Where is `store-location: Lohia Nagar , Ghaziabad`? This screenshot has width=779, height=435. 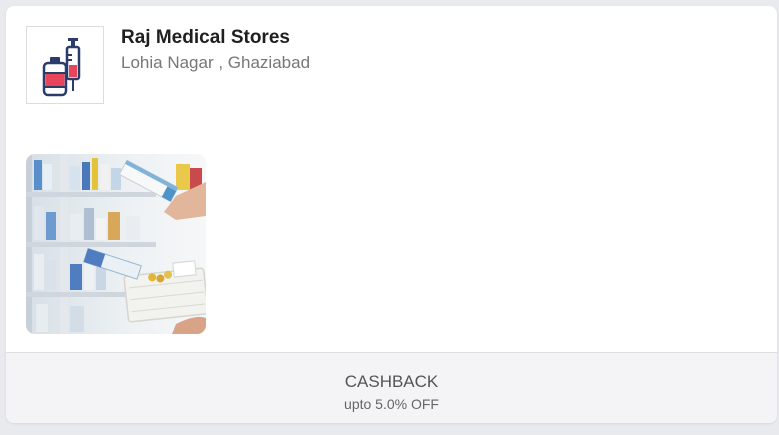
store-location: Lohia Nagar , Ghaziabad is located at coordinates (216, 62).